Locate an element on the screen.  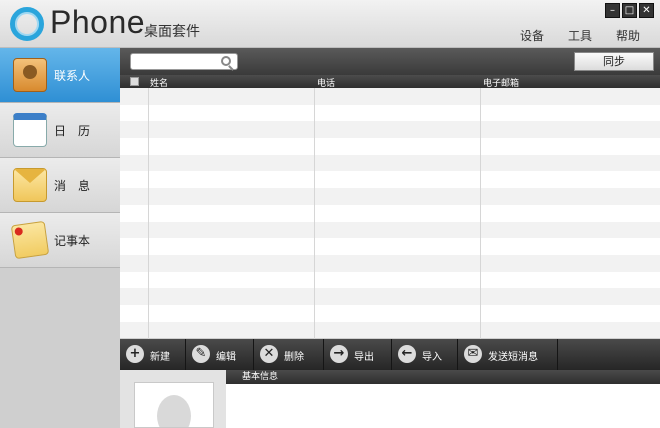
maximize-icon: □ is located at coordinates (629, 10).